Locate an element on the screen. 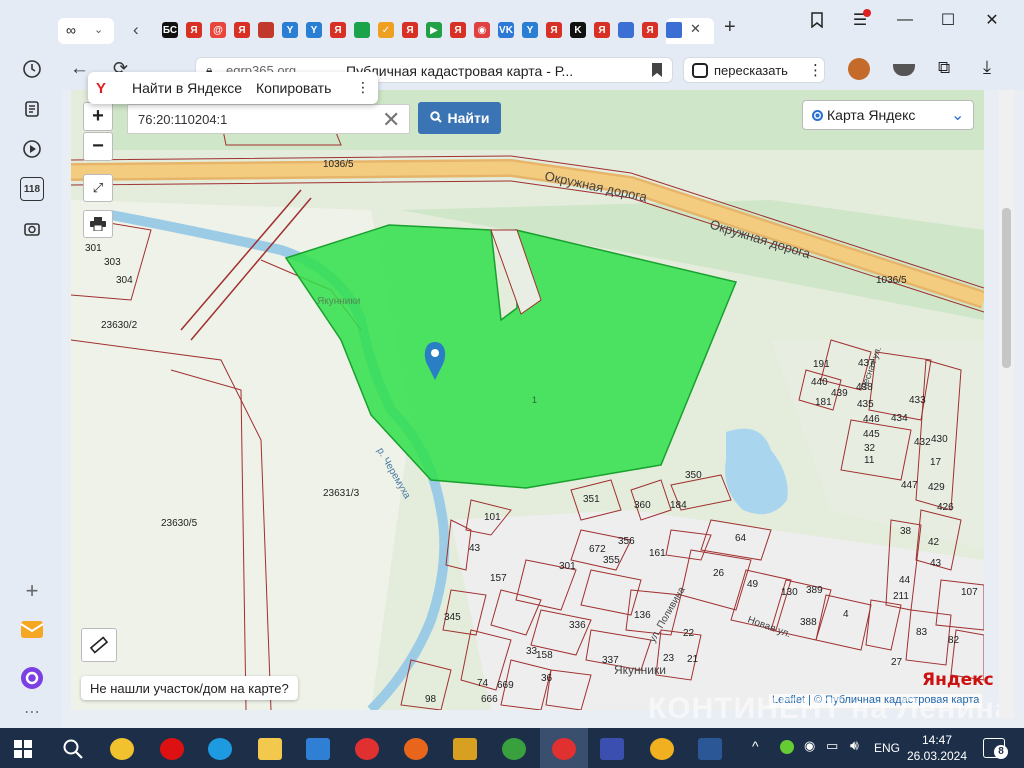  lot-number-label: 158 is located at coordinates (544, 655).